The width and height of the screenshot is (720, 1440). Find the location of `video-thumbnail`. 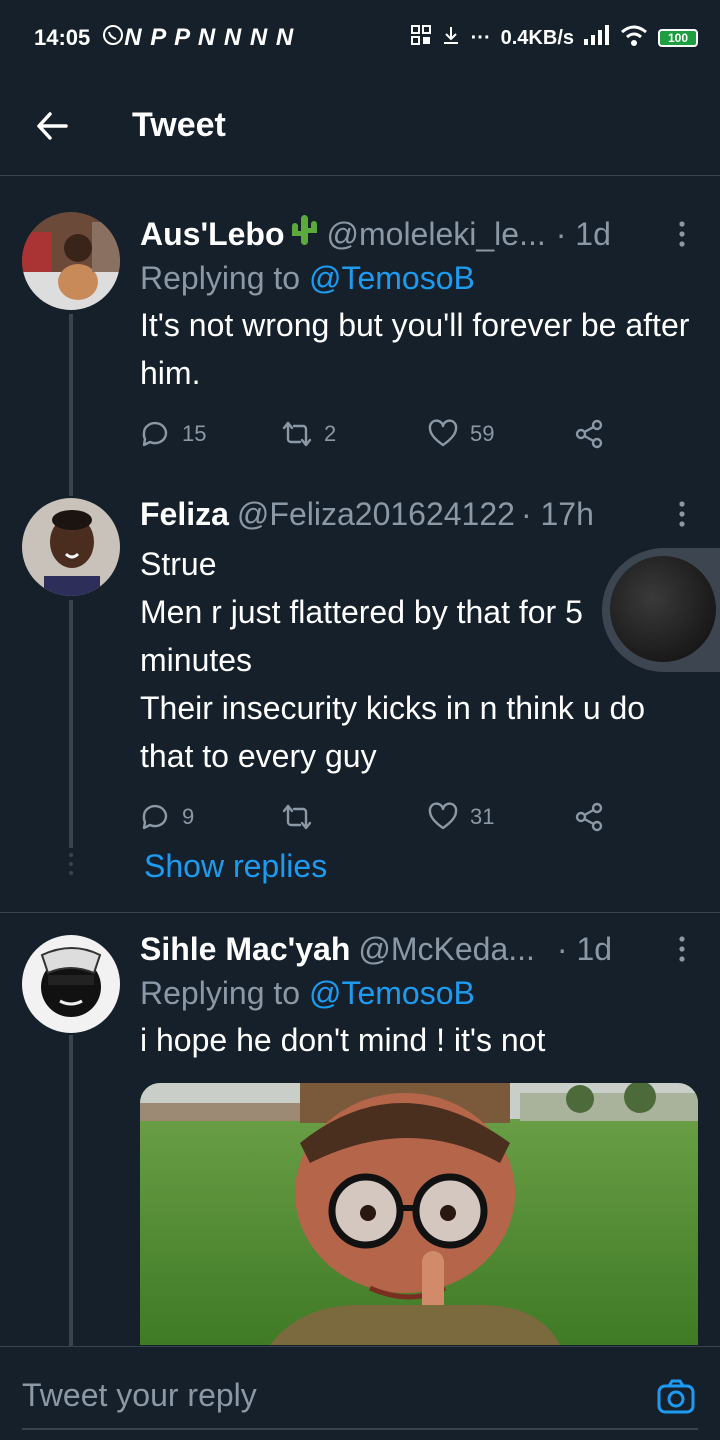

video-thumbnail is located at coordinates (663, 609).